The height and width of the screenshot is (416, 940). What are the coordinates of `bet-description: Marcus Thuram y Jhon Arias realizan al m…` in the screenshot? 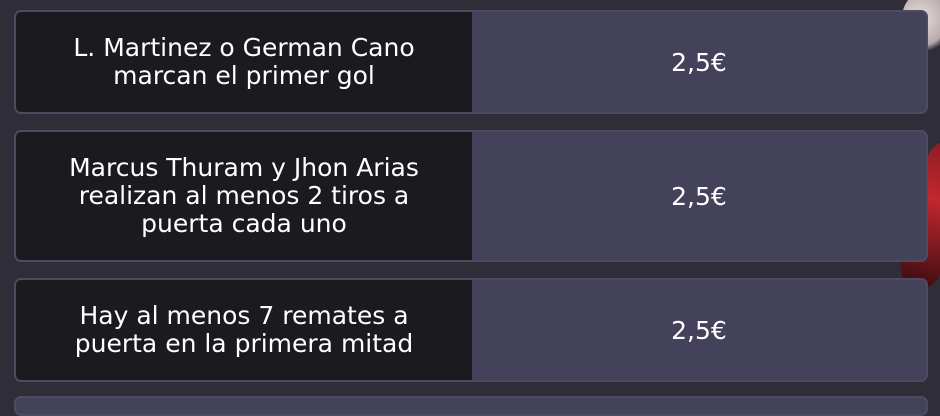 It's located at (244, 196).